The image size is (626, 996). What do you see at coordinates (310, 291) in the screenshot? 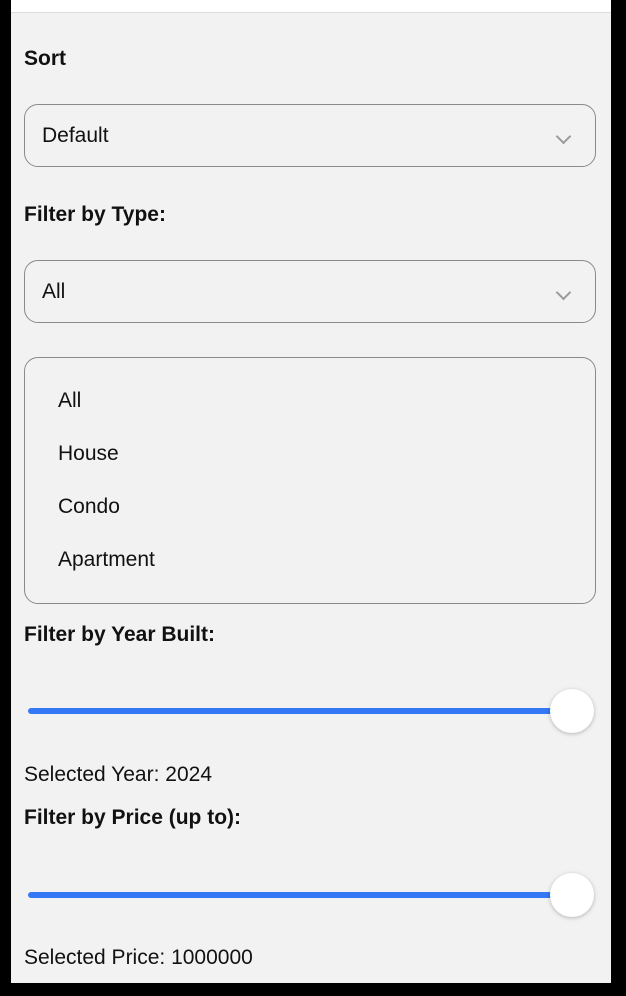
I see `type-select: All` at bounding box center [310, 291].